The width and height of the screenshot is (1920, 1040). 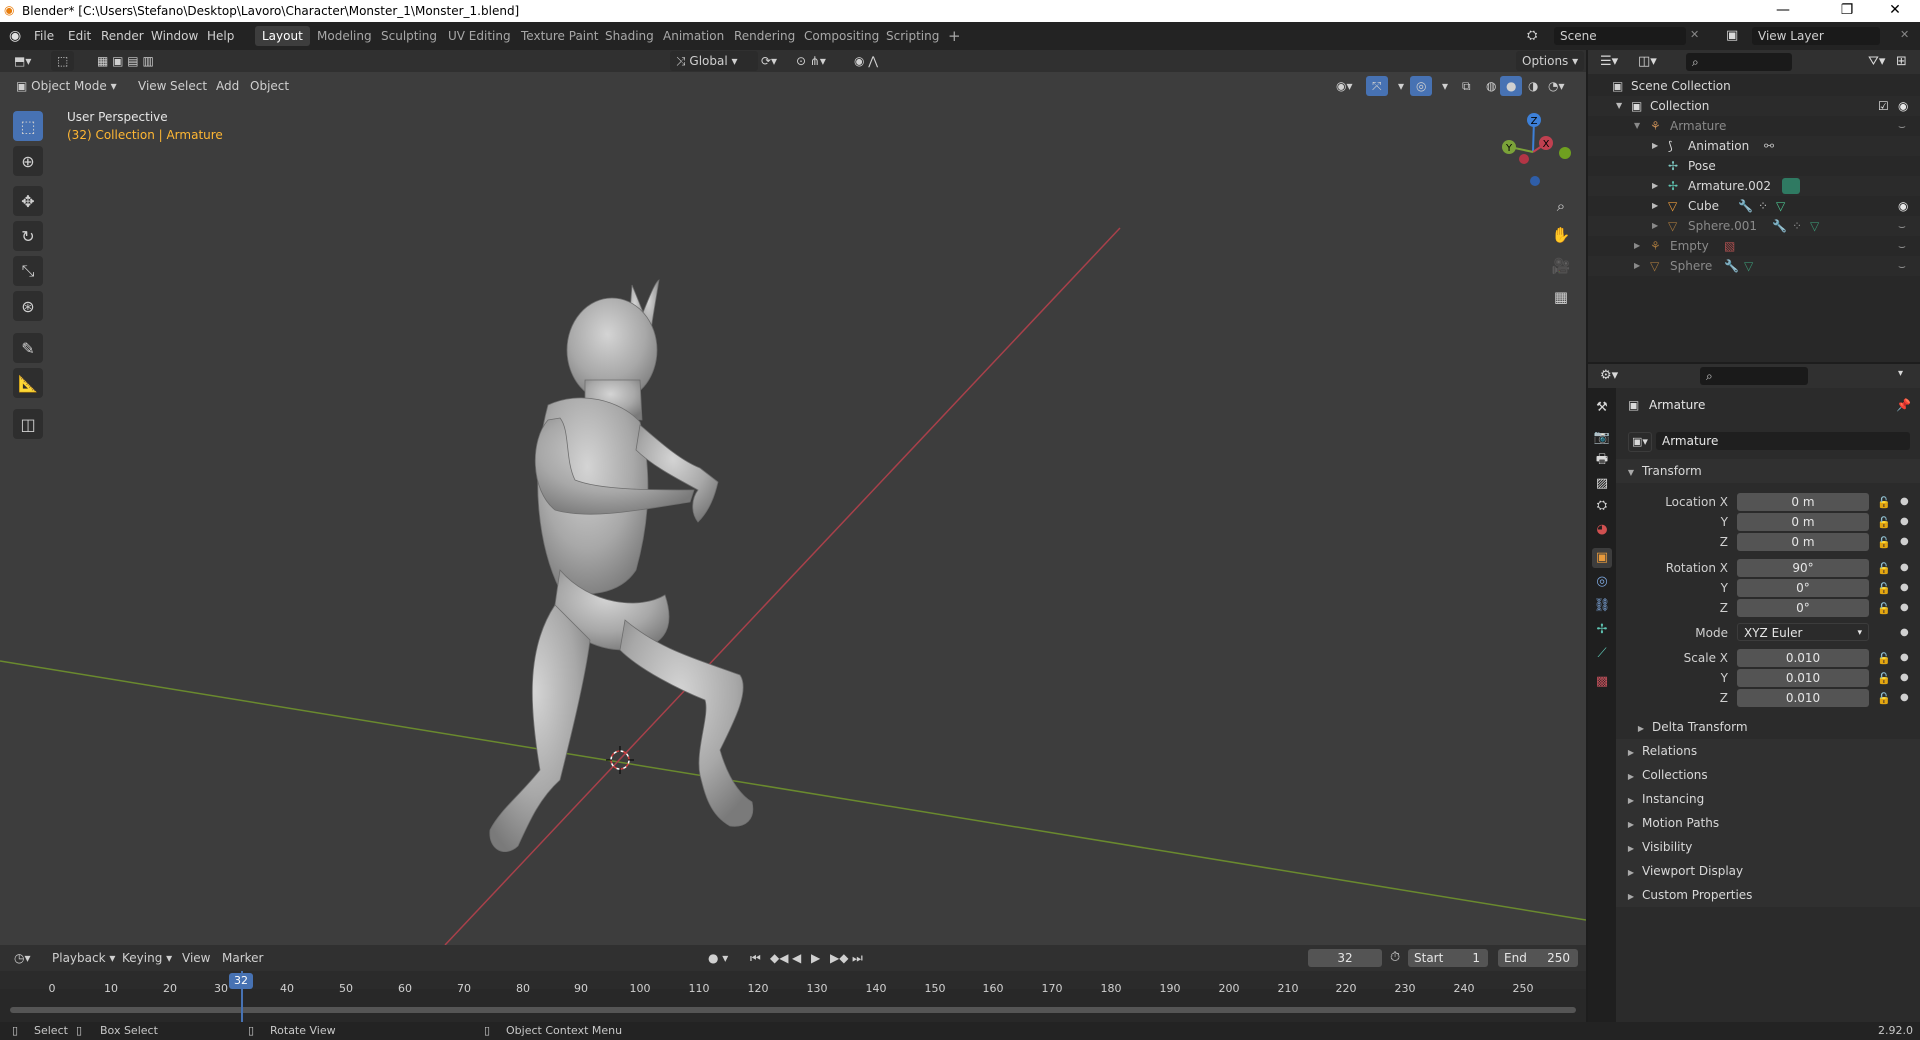 What do you see at coordinates (1395, 957) in the screenshot?
I see `clock-icon: ⏱` at bounding box center [1395, 957].